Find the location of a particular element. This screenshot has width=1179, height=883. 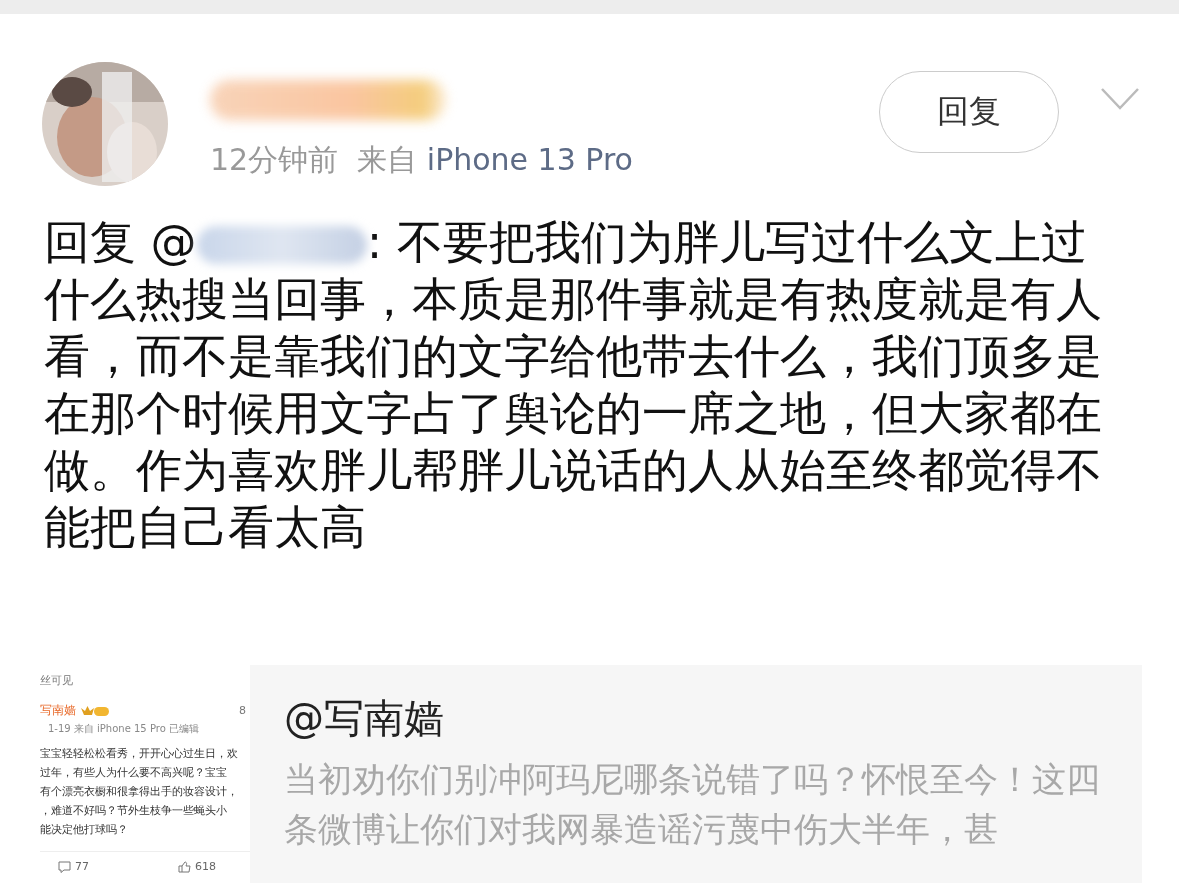

side-count: 8 is located at coordinates (242, 710).